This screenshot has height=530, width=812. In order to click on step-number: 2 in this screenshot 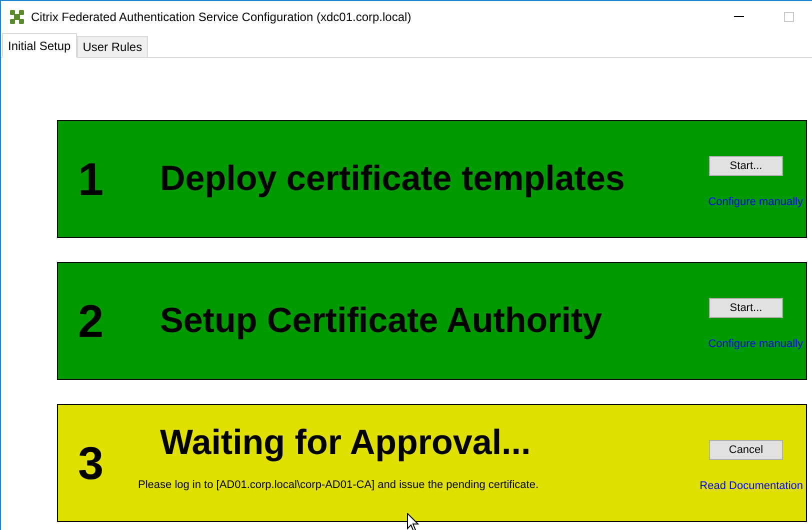, I will do `click(91, 321)`.